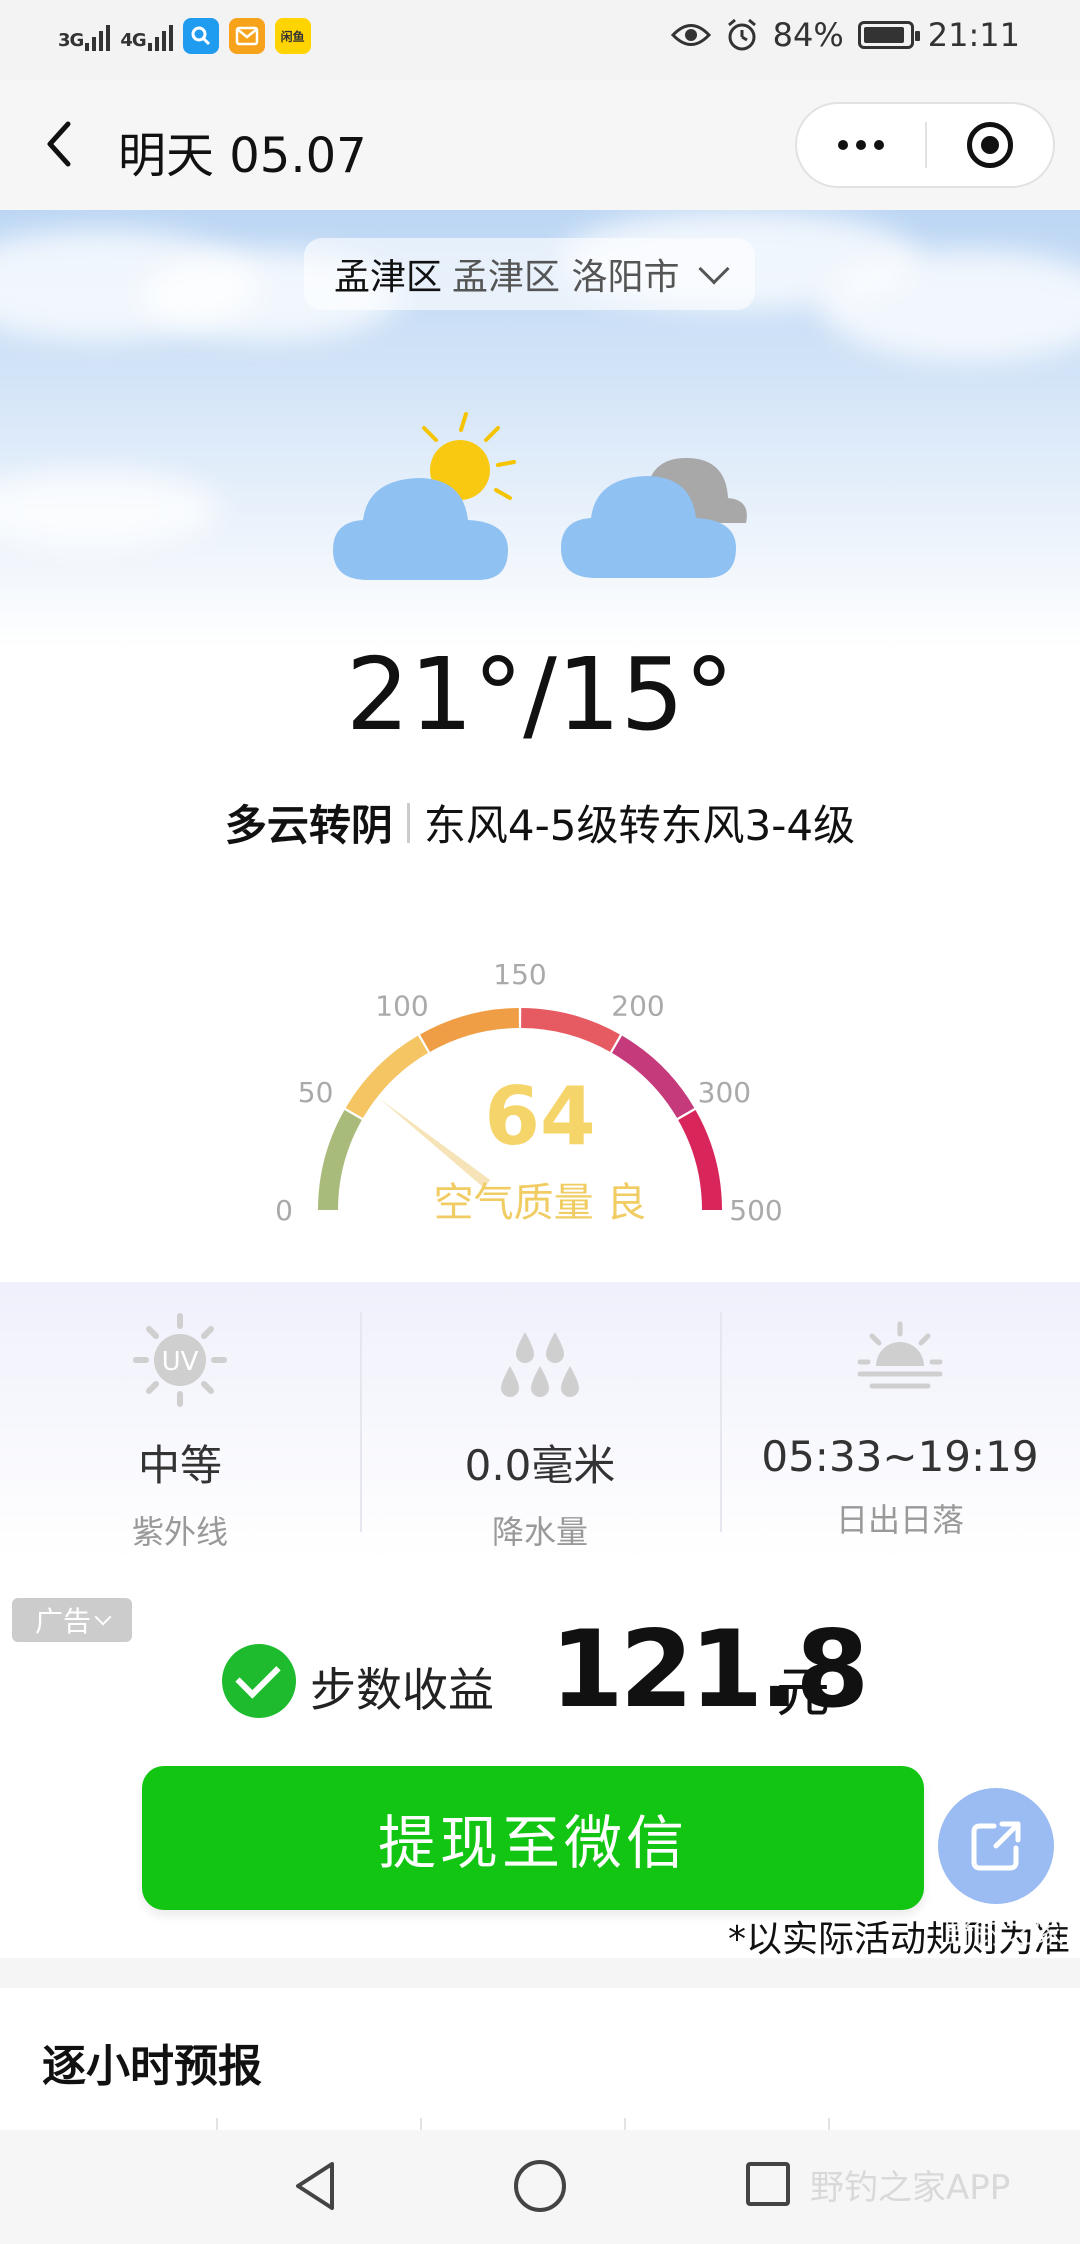 The image size is (1080, 2244). Describe the element at coordinates (540, 1973) in the screenshot. I see `section-divider` at that location.